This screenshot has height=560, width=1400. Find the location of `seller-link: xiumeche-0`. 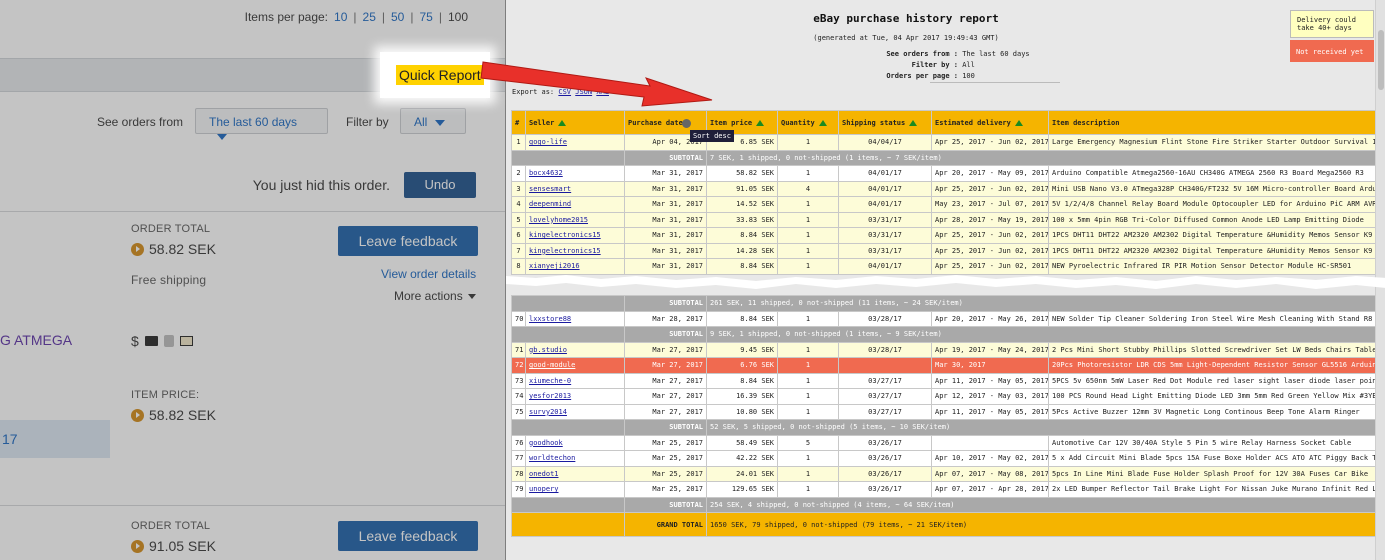

seller-link: xiumeche-0 is located at coordinates (550, 381).